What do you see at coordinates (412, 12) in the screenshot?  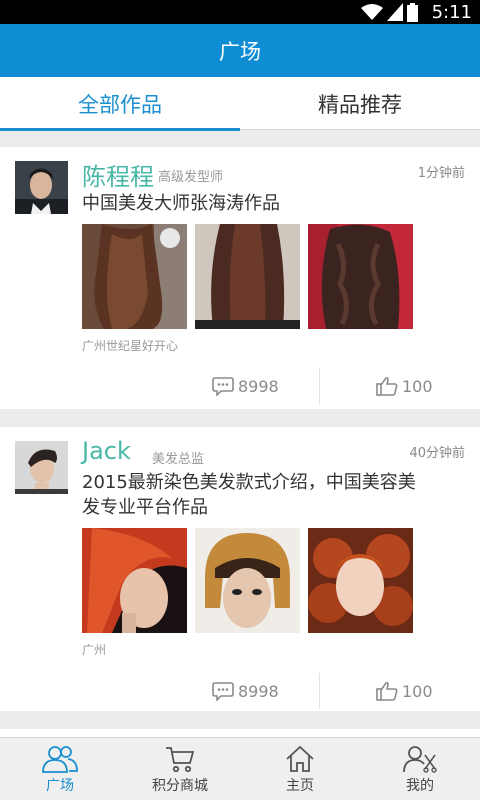 I see `battery-icon` at bounding box center [412, 12].